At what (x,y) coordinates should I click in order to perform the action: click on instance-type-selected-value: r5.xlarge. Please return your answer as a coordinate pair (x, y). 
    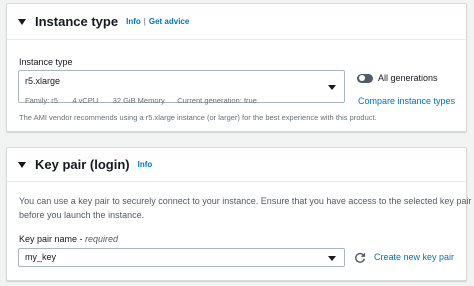
    Looking at the image, I should click on (43, 81).